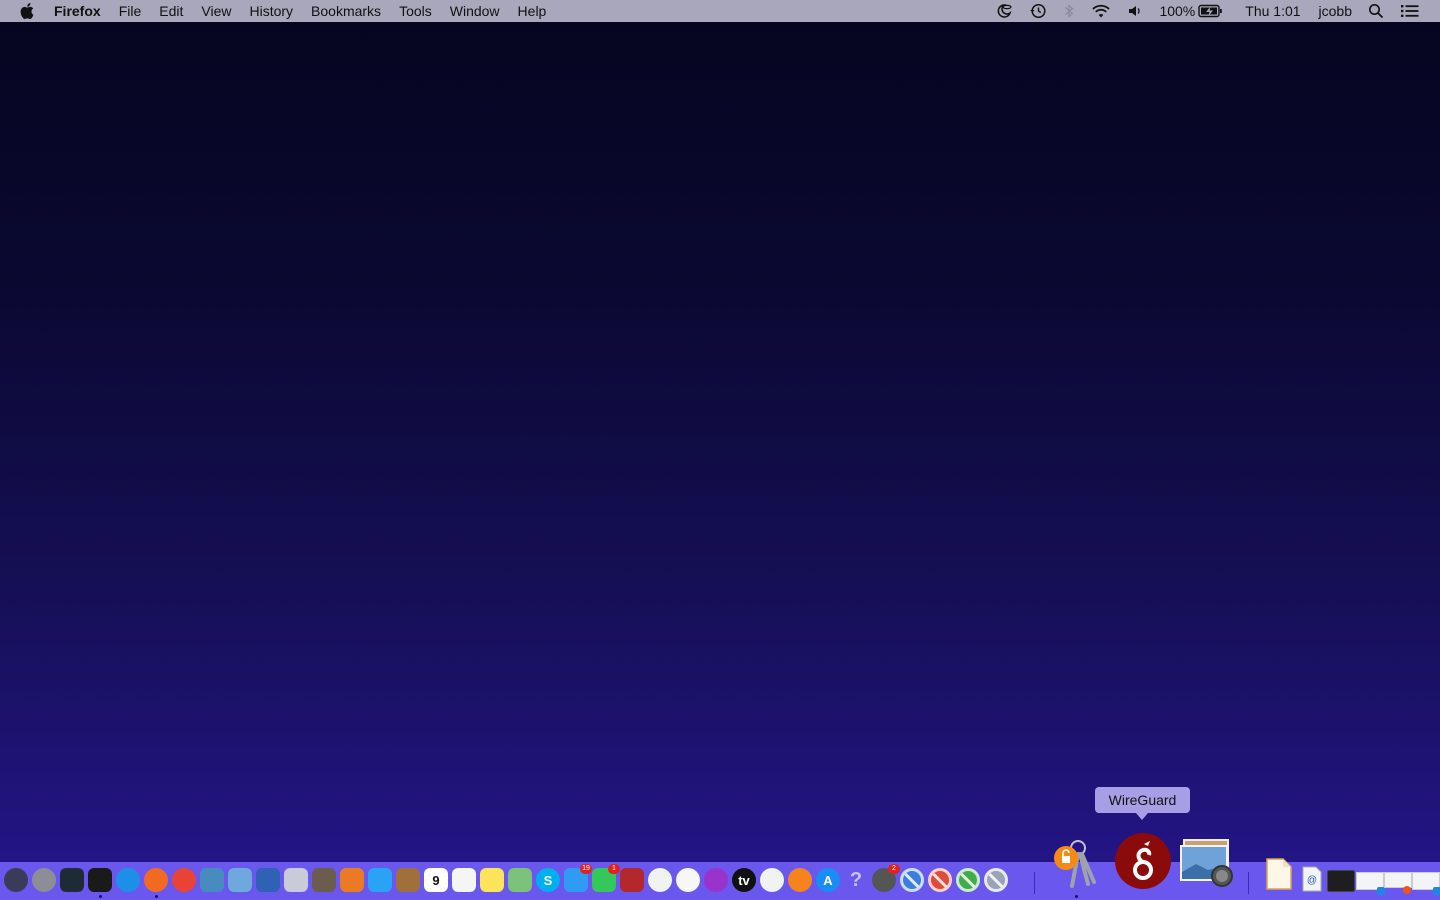  What do you see at coordinates (324, 880) in the screenshot?
I see `gimp-icon` at bounding box center [324, 880].